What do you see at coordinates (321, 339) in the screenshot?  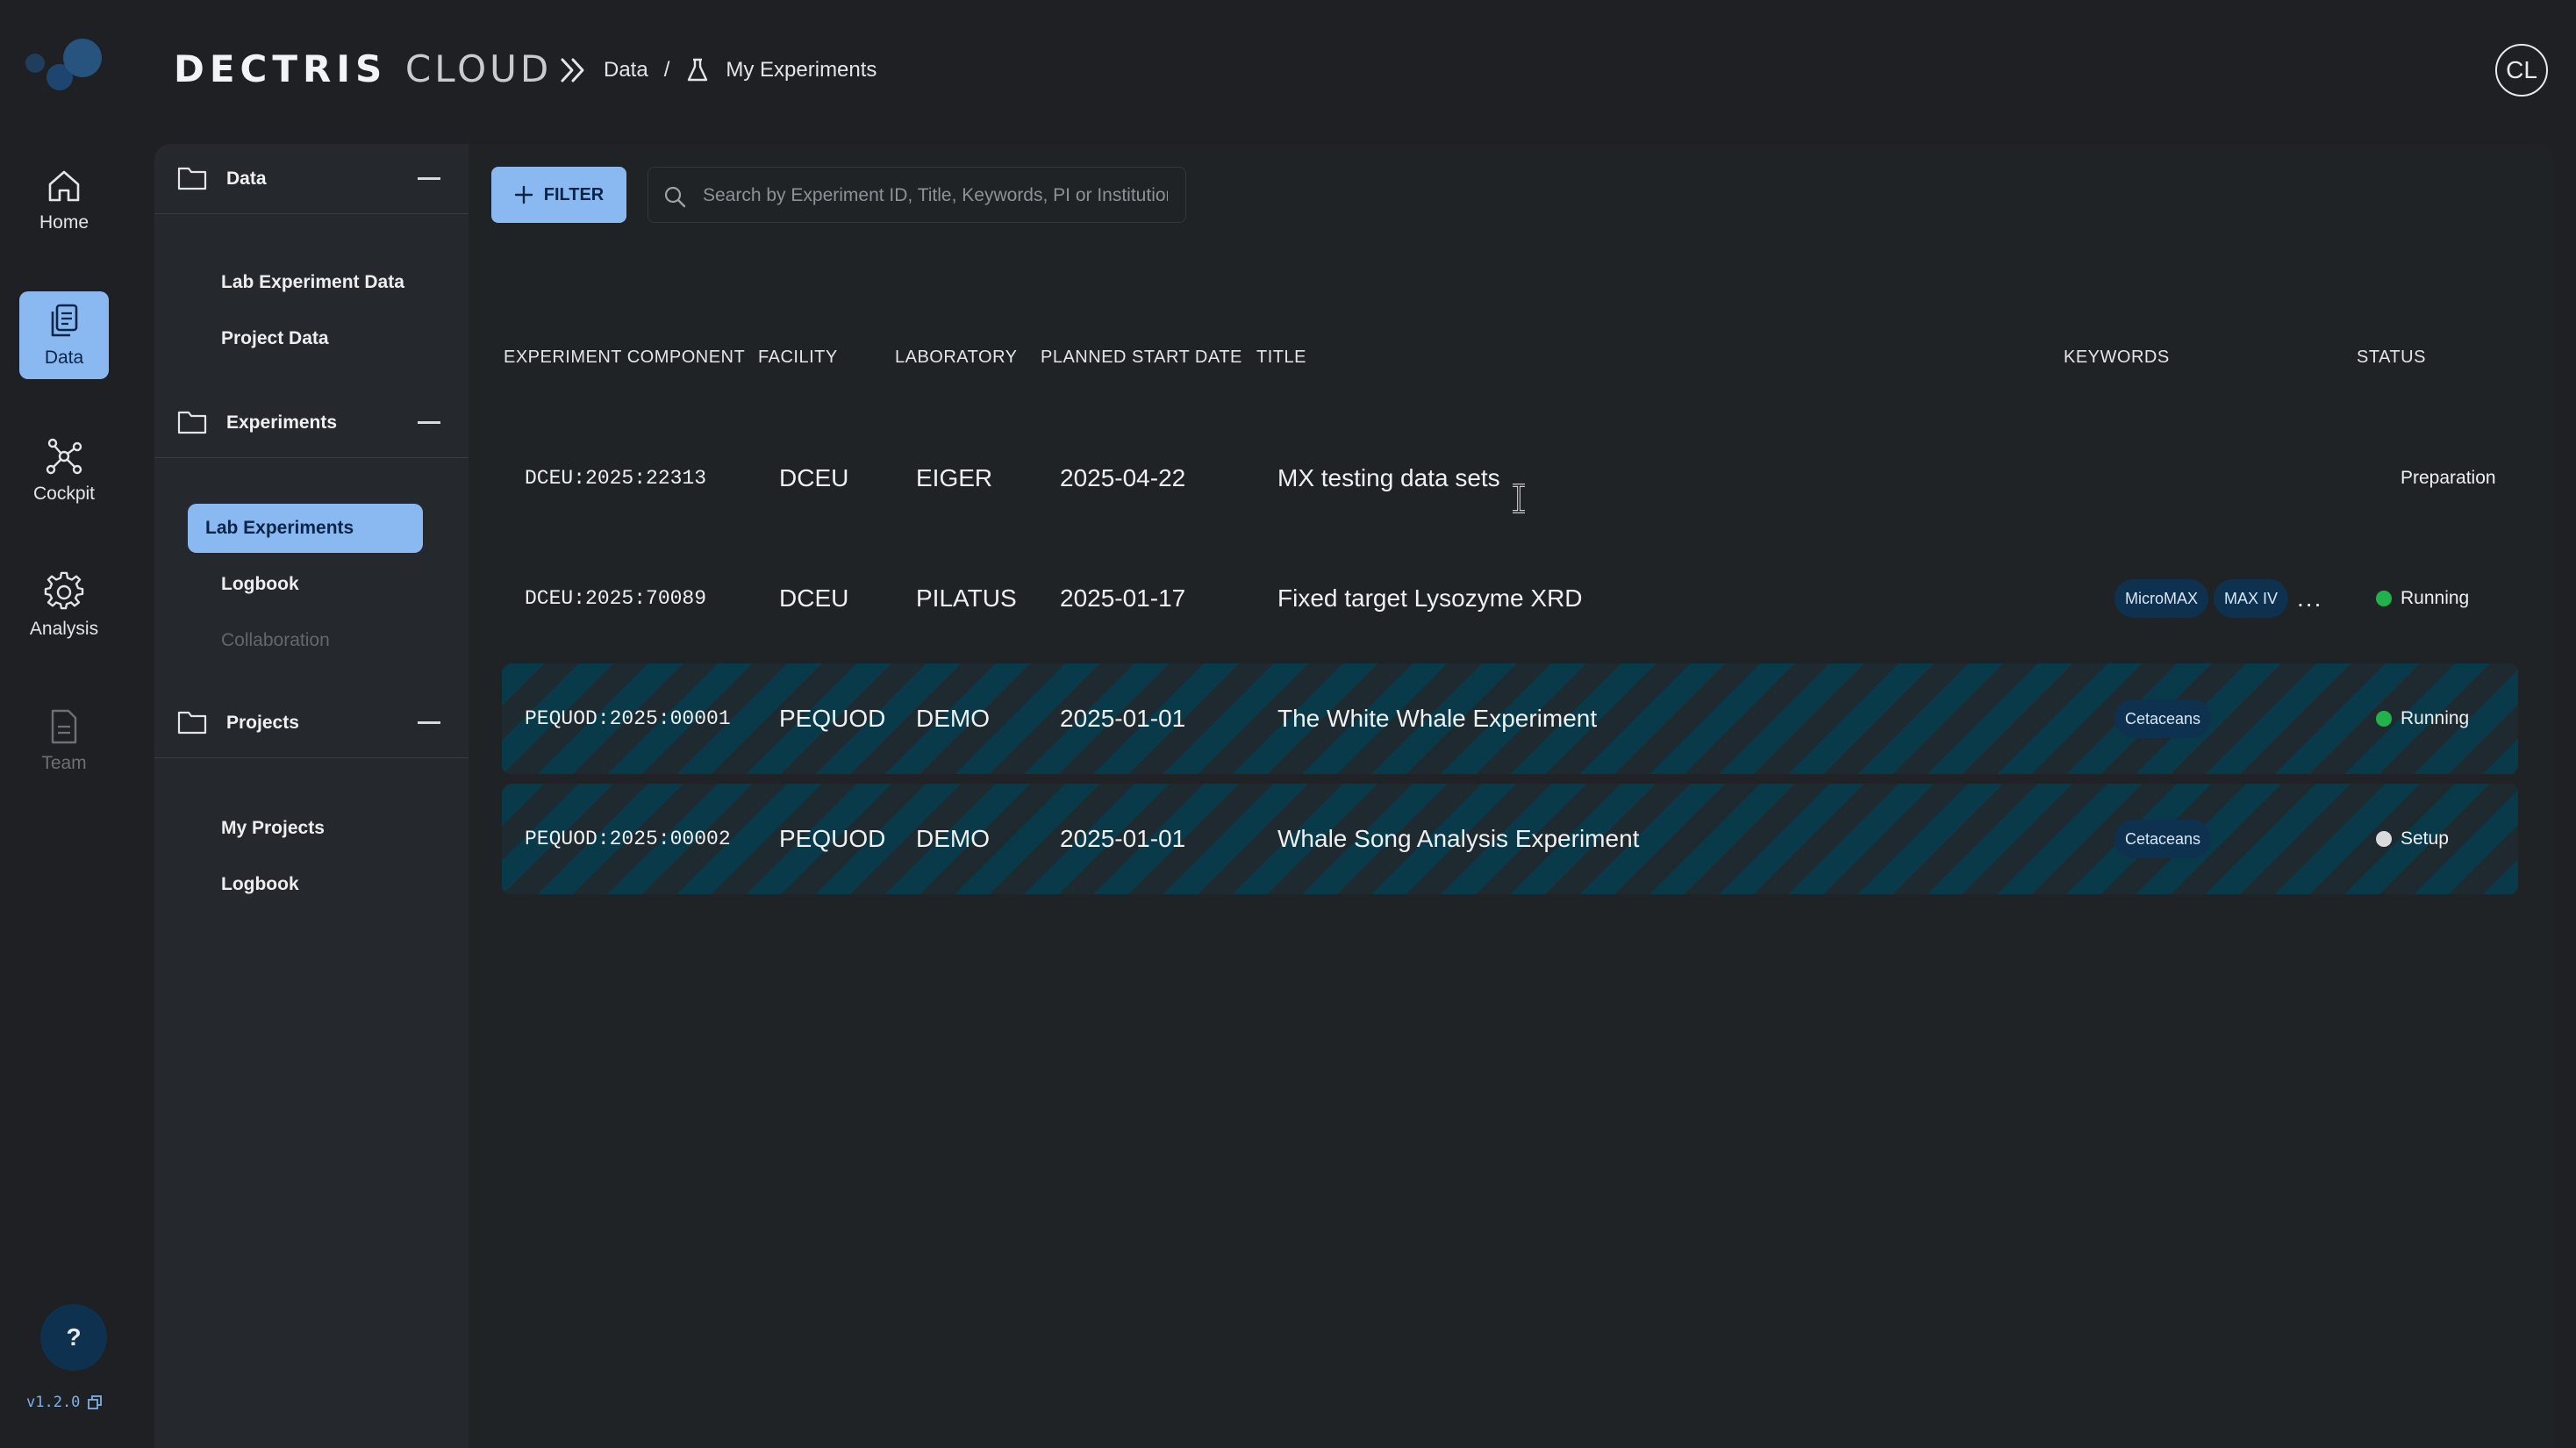 I see `nav-project-data: Project Data` at bounding box center [321, 339].